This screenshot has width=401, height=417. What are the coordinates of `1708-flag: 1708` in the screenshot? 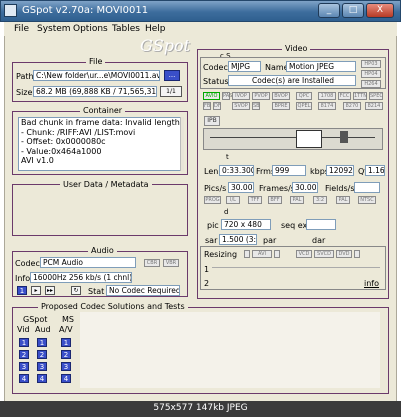 It's located at (327, 96).